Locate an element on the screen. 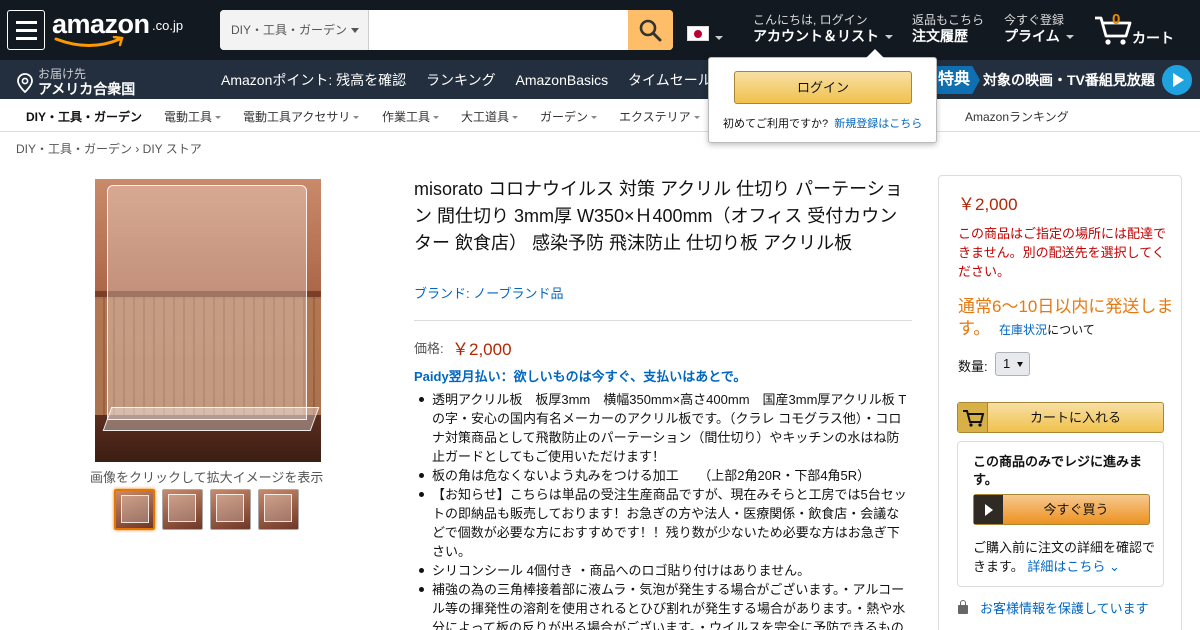 The width and height of the screenshot is (1200, 630). delivery-warning: この商品はご指定の場所には配達できません。別の配送先を選択してください。 is located at coordinates (1062, 252).